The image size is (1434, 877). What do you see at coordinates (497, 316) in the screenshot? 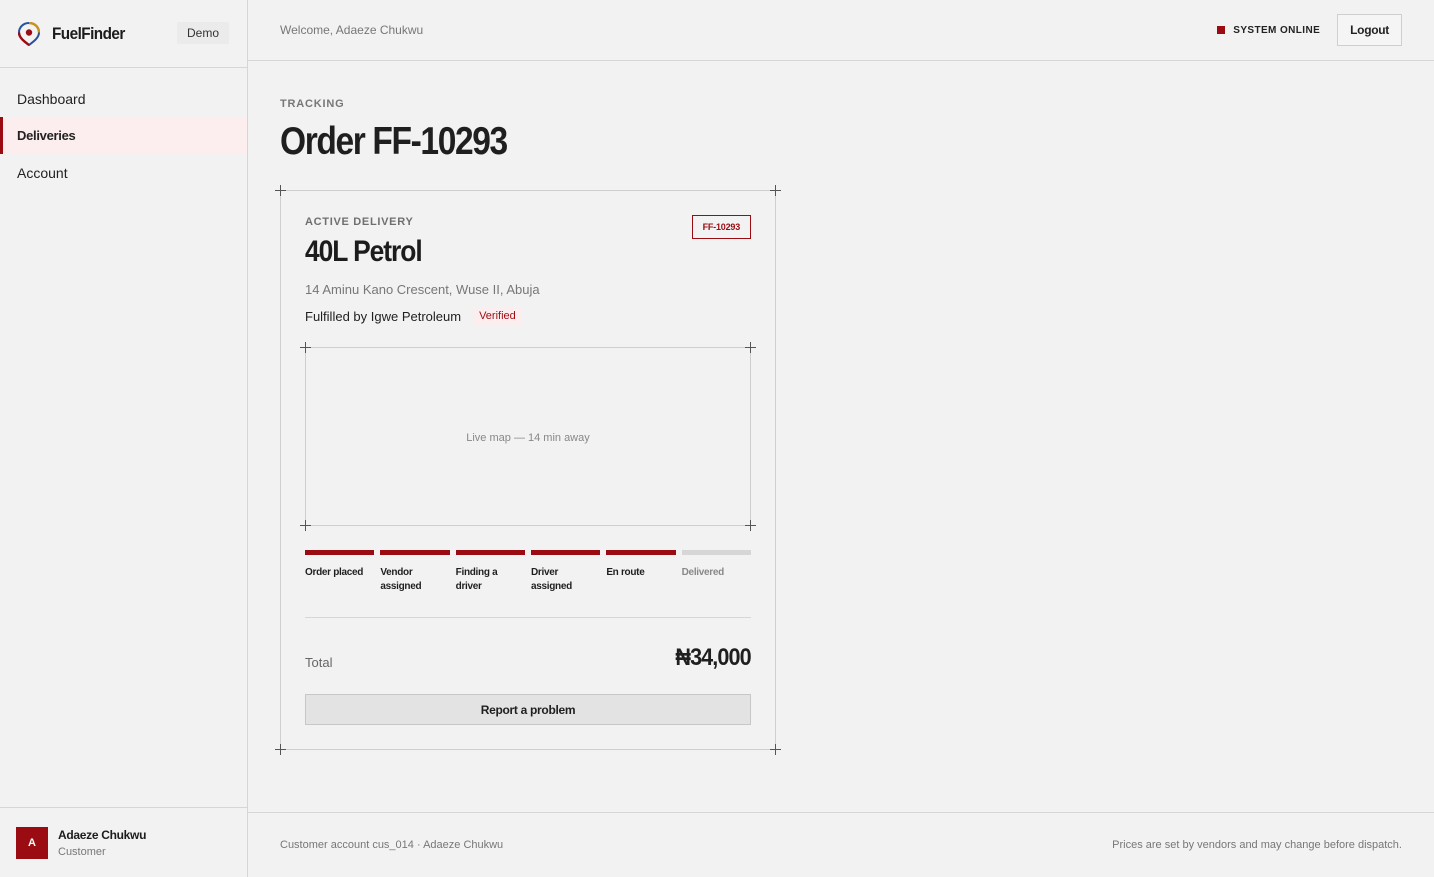
I see `verified-badge: Verified` at bounding box center [497, 316].